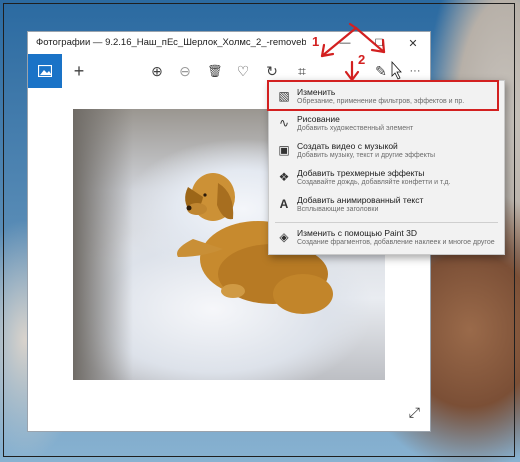  Describe the element at coordinates (79, 71) in the screenshot. I see `add-button: +` at that location.